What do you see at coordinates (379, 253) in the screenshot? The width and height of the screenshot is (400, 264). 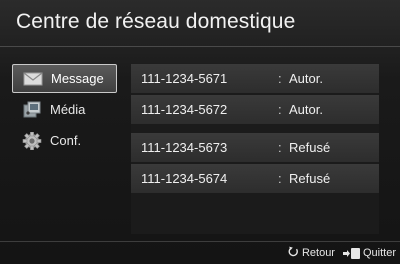 I see `exit-label: Quitter` at bounding box center [379, 253].